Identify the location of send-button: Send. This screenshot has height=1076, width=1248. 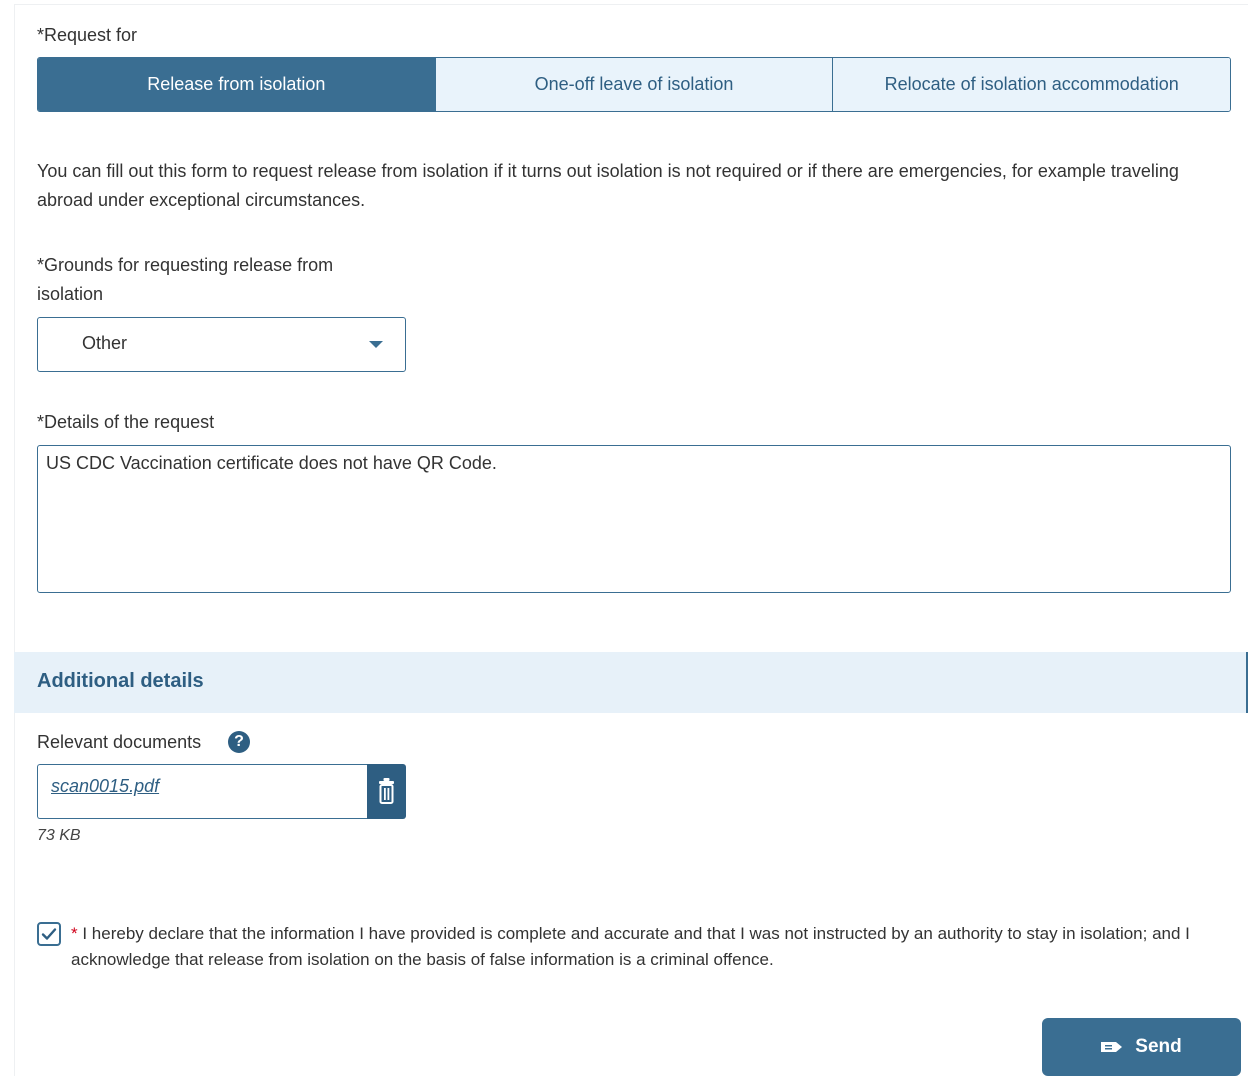
(1141, 1047).